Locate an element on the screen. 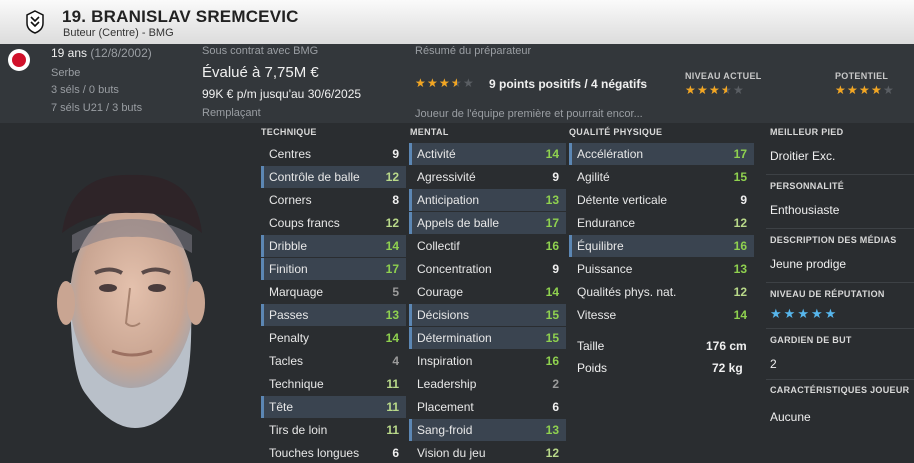  media-description-label: DESCRIPTION DES MÉDIAS is located at coordinates (833, 240).